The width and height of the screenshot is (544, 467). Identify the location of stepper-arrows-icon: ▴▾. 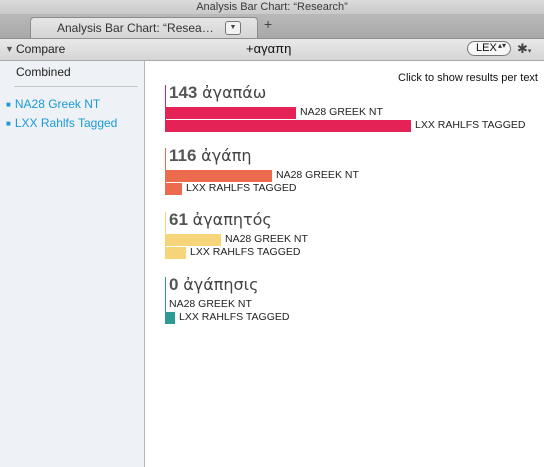
(502, 45).